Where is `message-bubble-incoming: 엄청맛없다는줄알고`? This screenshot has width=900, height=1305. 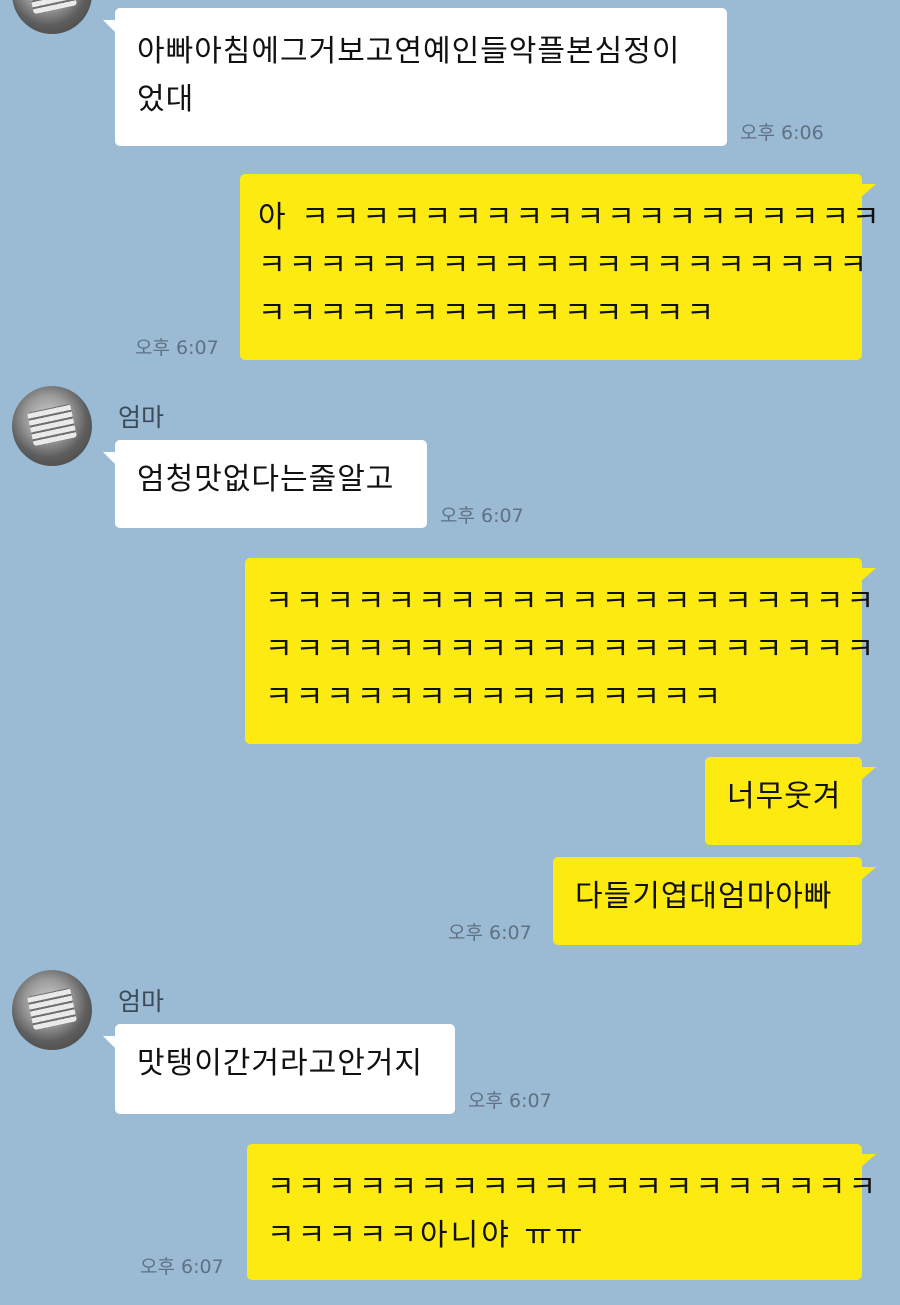 message-bubble-incoming: 엄청맛없다는줄알고 is located at coordinates (265, 484).